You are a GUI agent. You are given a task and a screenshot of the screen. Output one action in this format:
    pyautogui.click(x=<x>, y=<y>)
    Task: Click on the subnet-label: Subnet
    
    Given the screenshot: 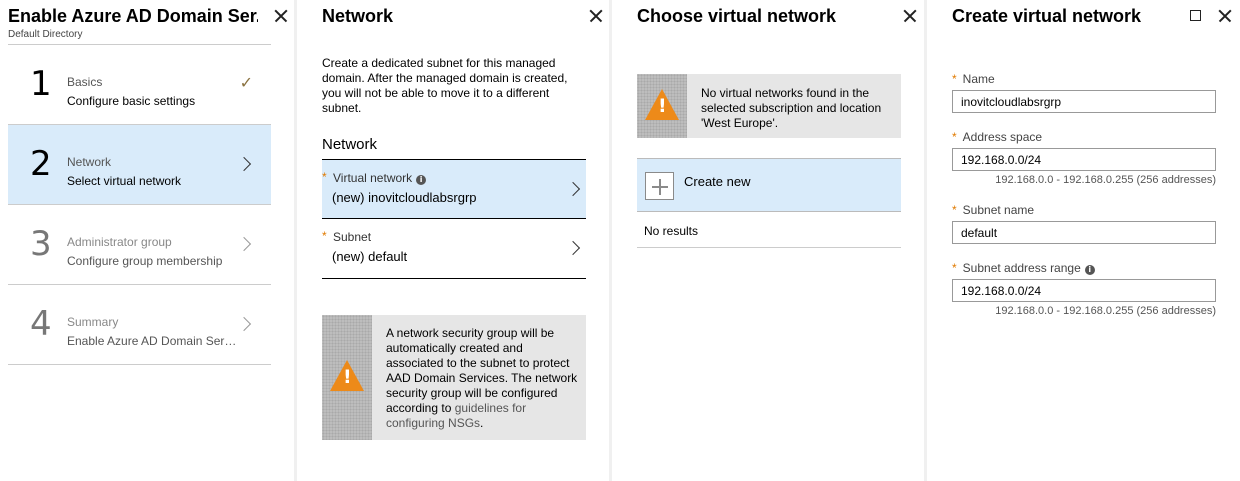 What is the action you would take?
    pyautogui.click(x=352, y=237)
    